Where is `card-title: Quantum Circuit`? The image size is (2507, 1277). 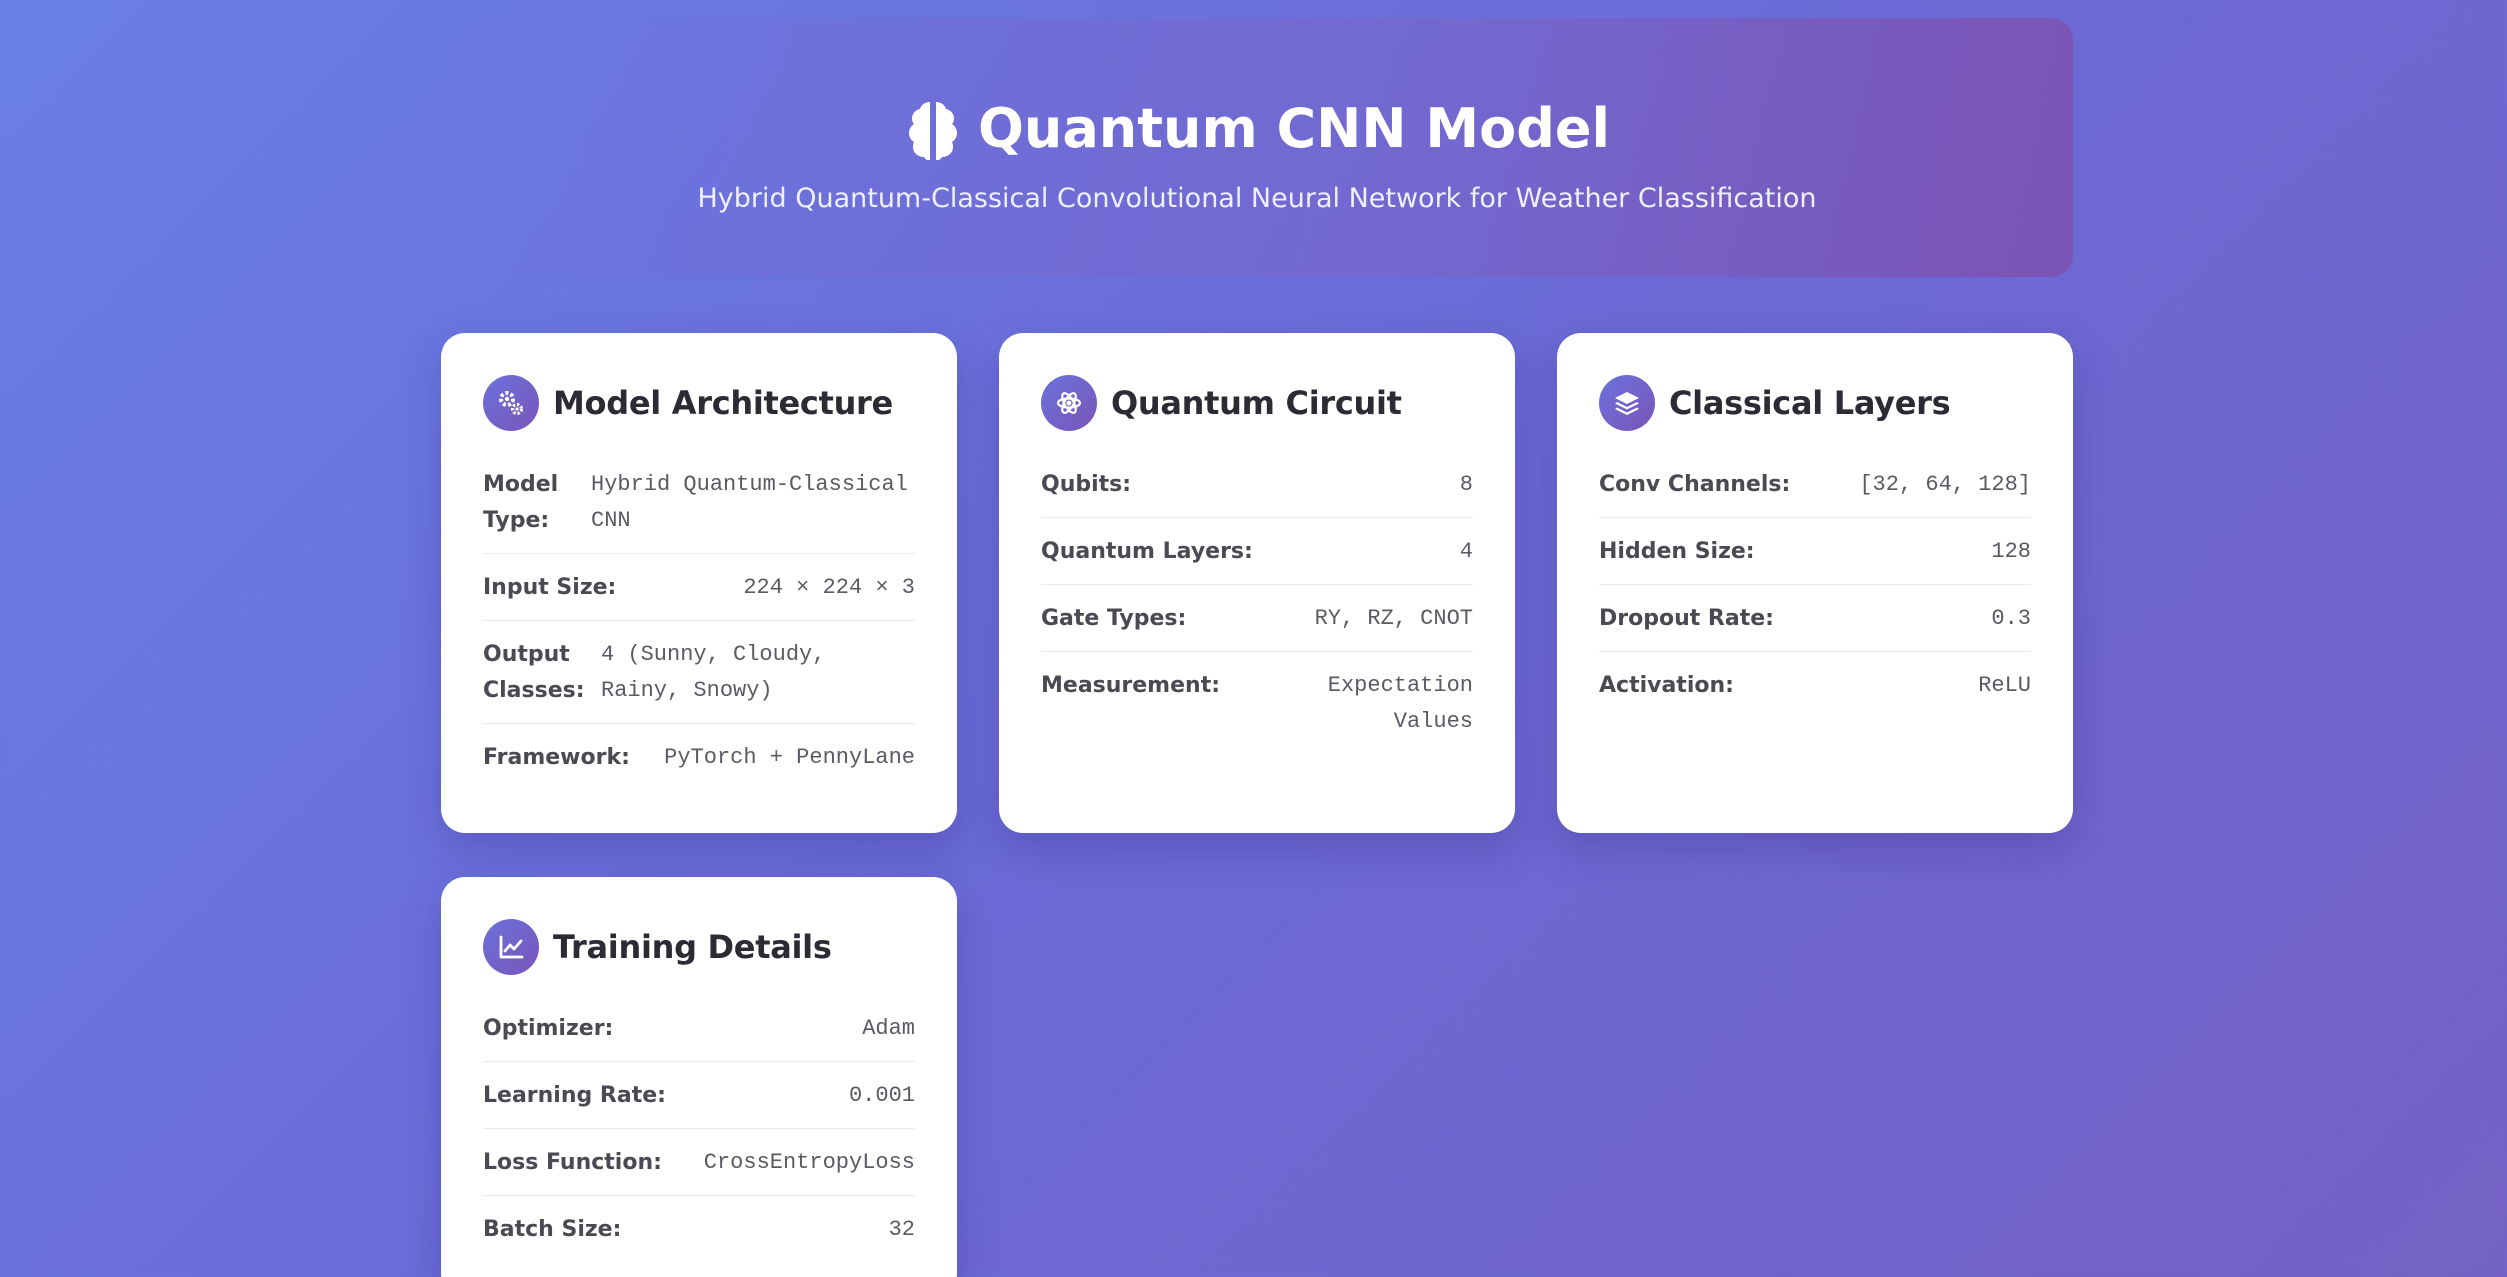 card-title: Quantum Circuit is located at coordinates (1256, 403).